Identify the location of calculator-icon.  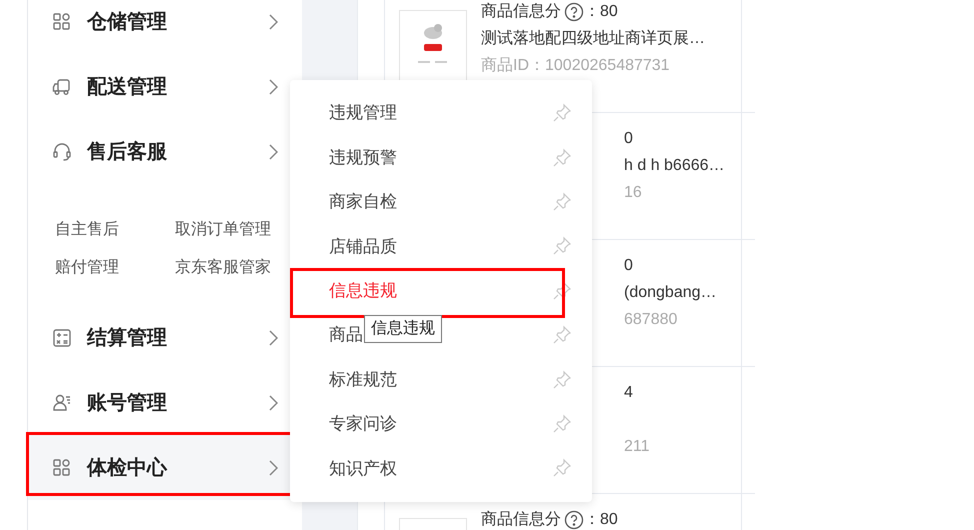
(62, 338).